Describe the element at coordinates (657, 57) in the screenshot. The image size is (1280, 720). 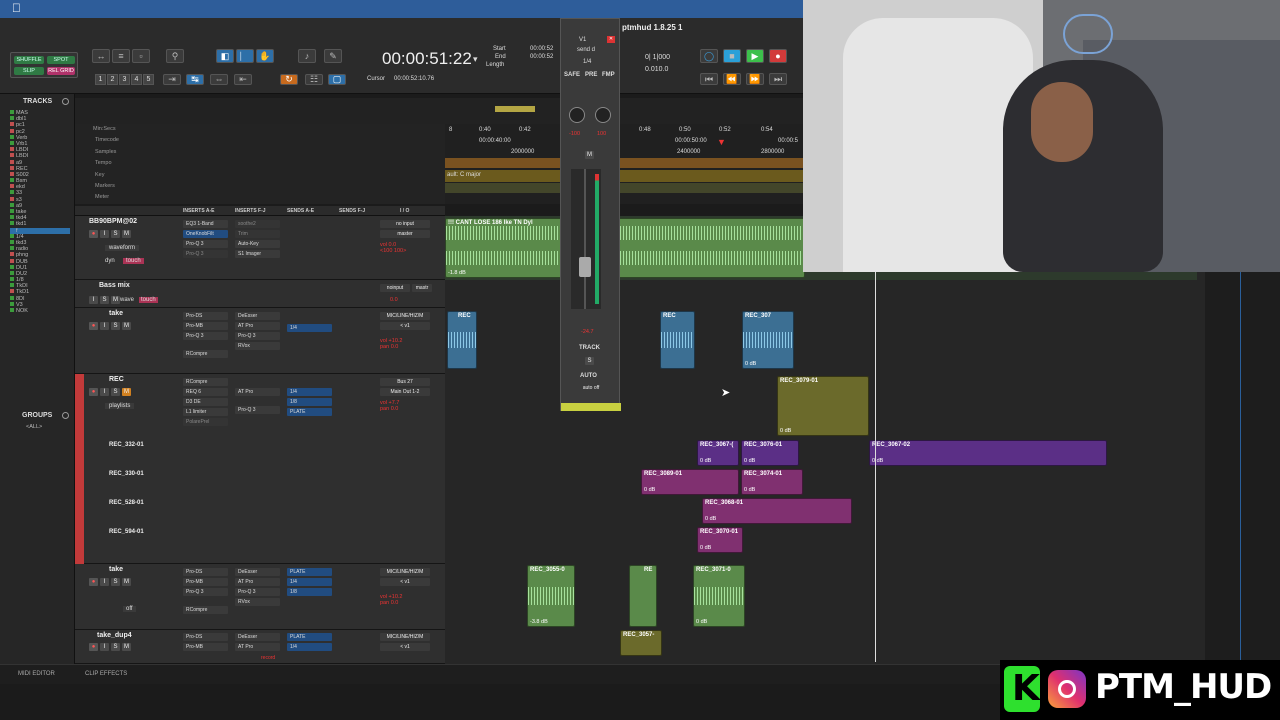
I see `nudge-value: 0| 1|000` at that location.